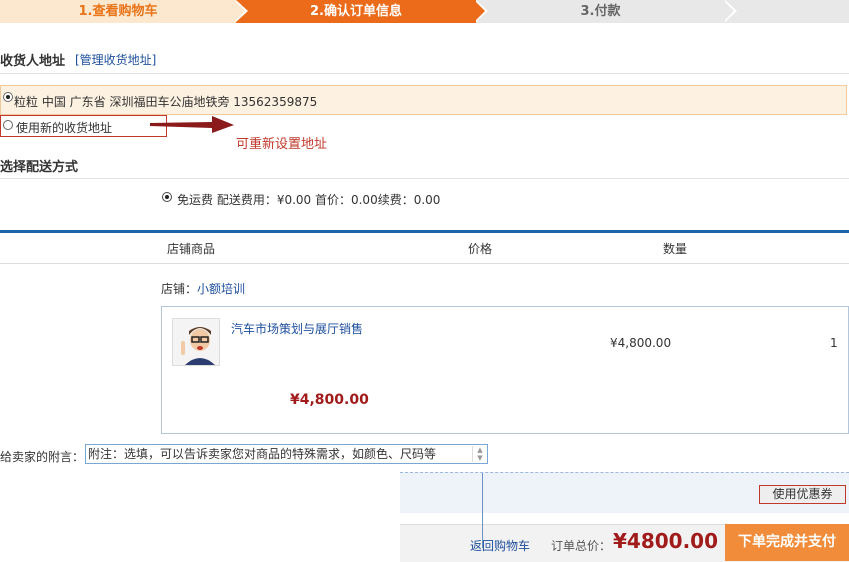 Image resolution: width=849 pixels, height=562 pixels. What do you see at coordinates (787, 11) in the screenshot?
I see `step-spacer` at bounding box center [787, 11].